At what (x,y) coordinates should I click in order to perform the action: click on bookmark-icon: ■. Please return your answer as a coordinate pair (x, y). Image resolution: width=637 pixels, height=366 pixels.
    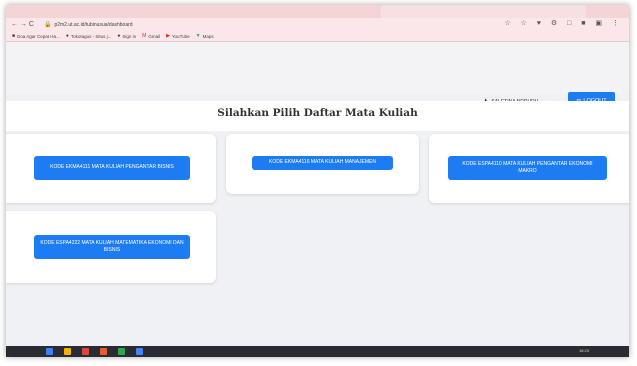
    Looking at the image, I should click on (14, 36).